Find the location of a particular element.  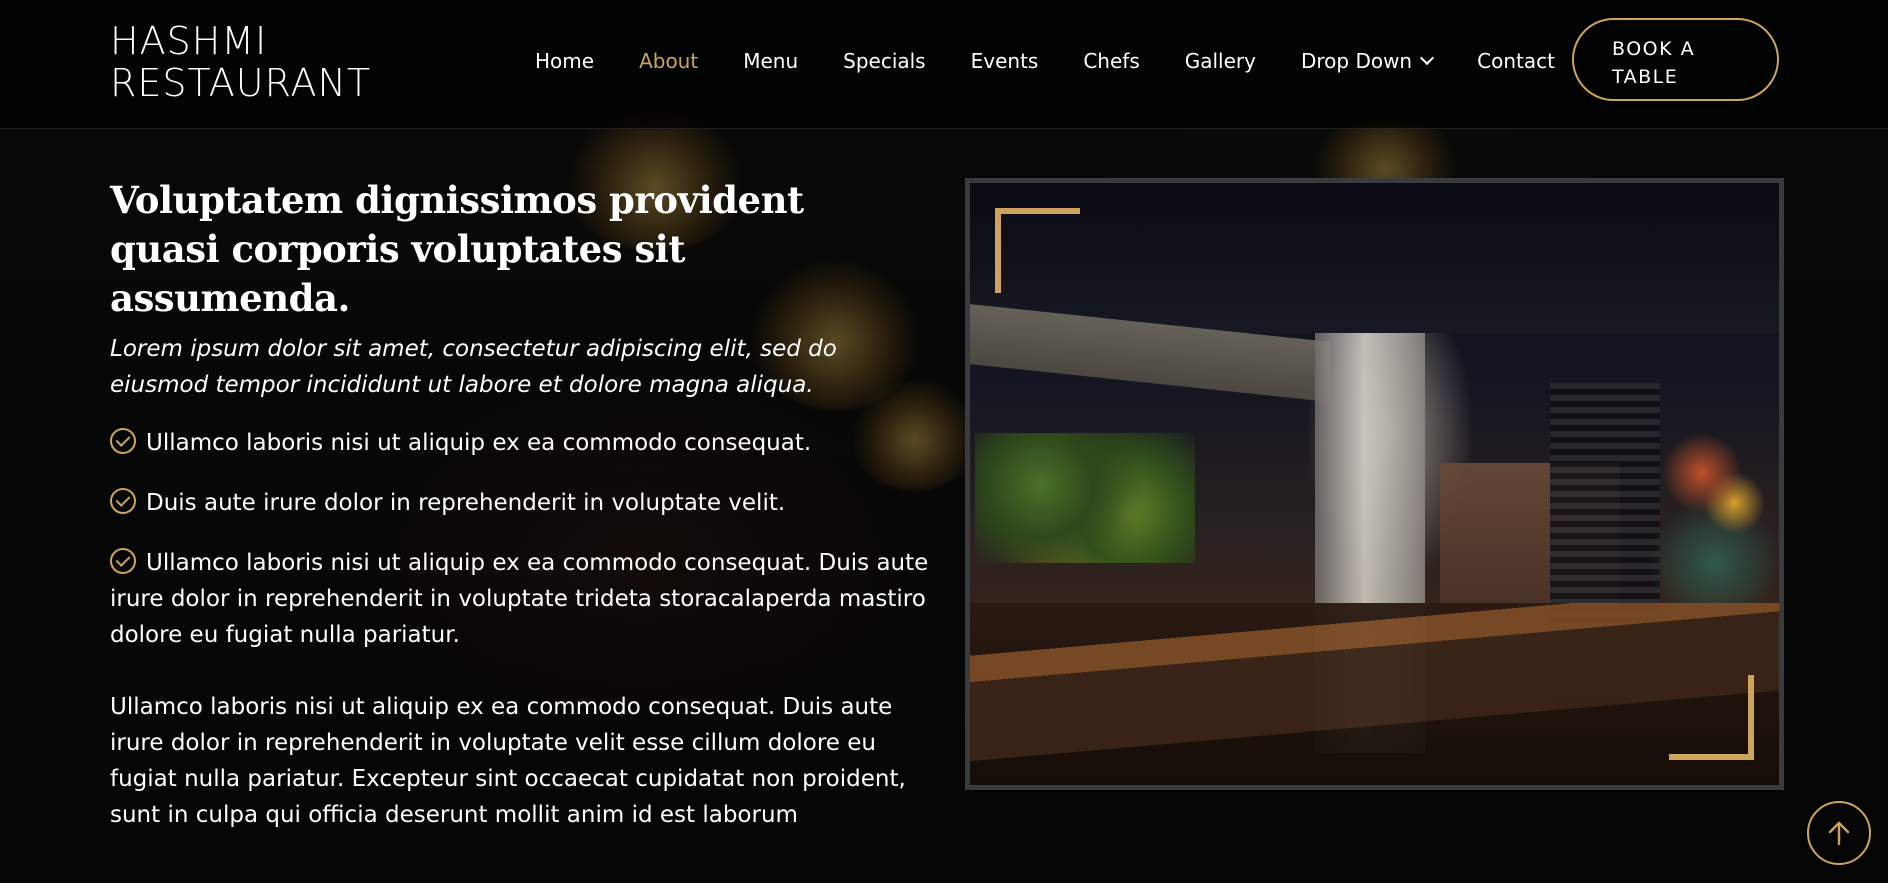

nav-item-label: Menu is located at coordinates (771, 61).